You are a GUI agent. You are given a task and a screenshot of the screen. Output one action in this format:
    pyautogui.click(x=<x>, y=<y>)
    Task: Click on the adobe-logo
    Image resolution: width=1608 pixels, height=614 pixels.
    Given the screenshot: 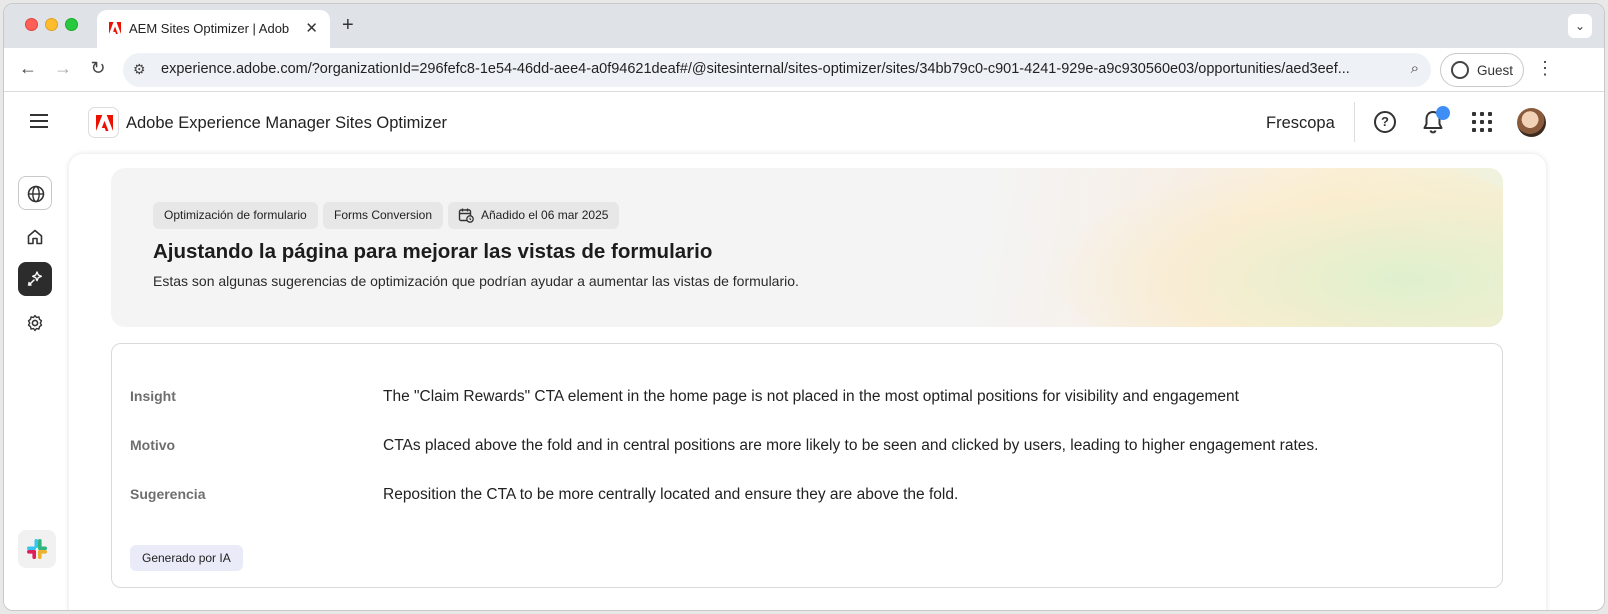 What is the action you would take?
    pyautogui.click(x=103, y=122)
    